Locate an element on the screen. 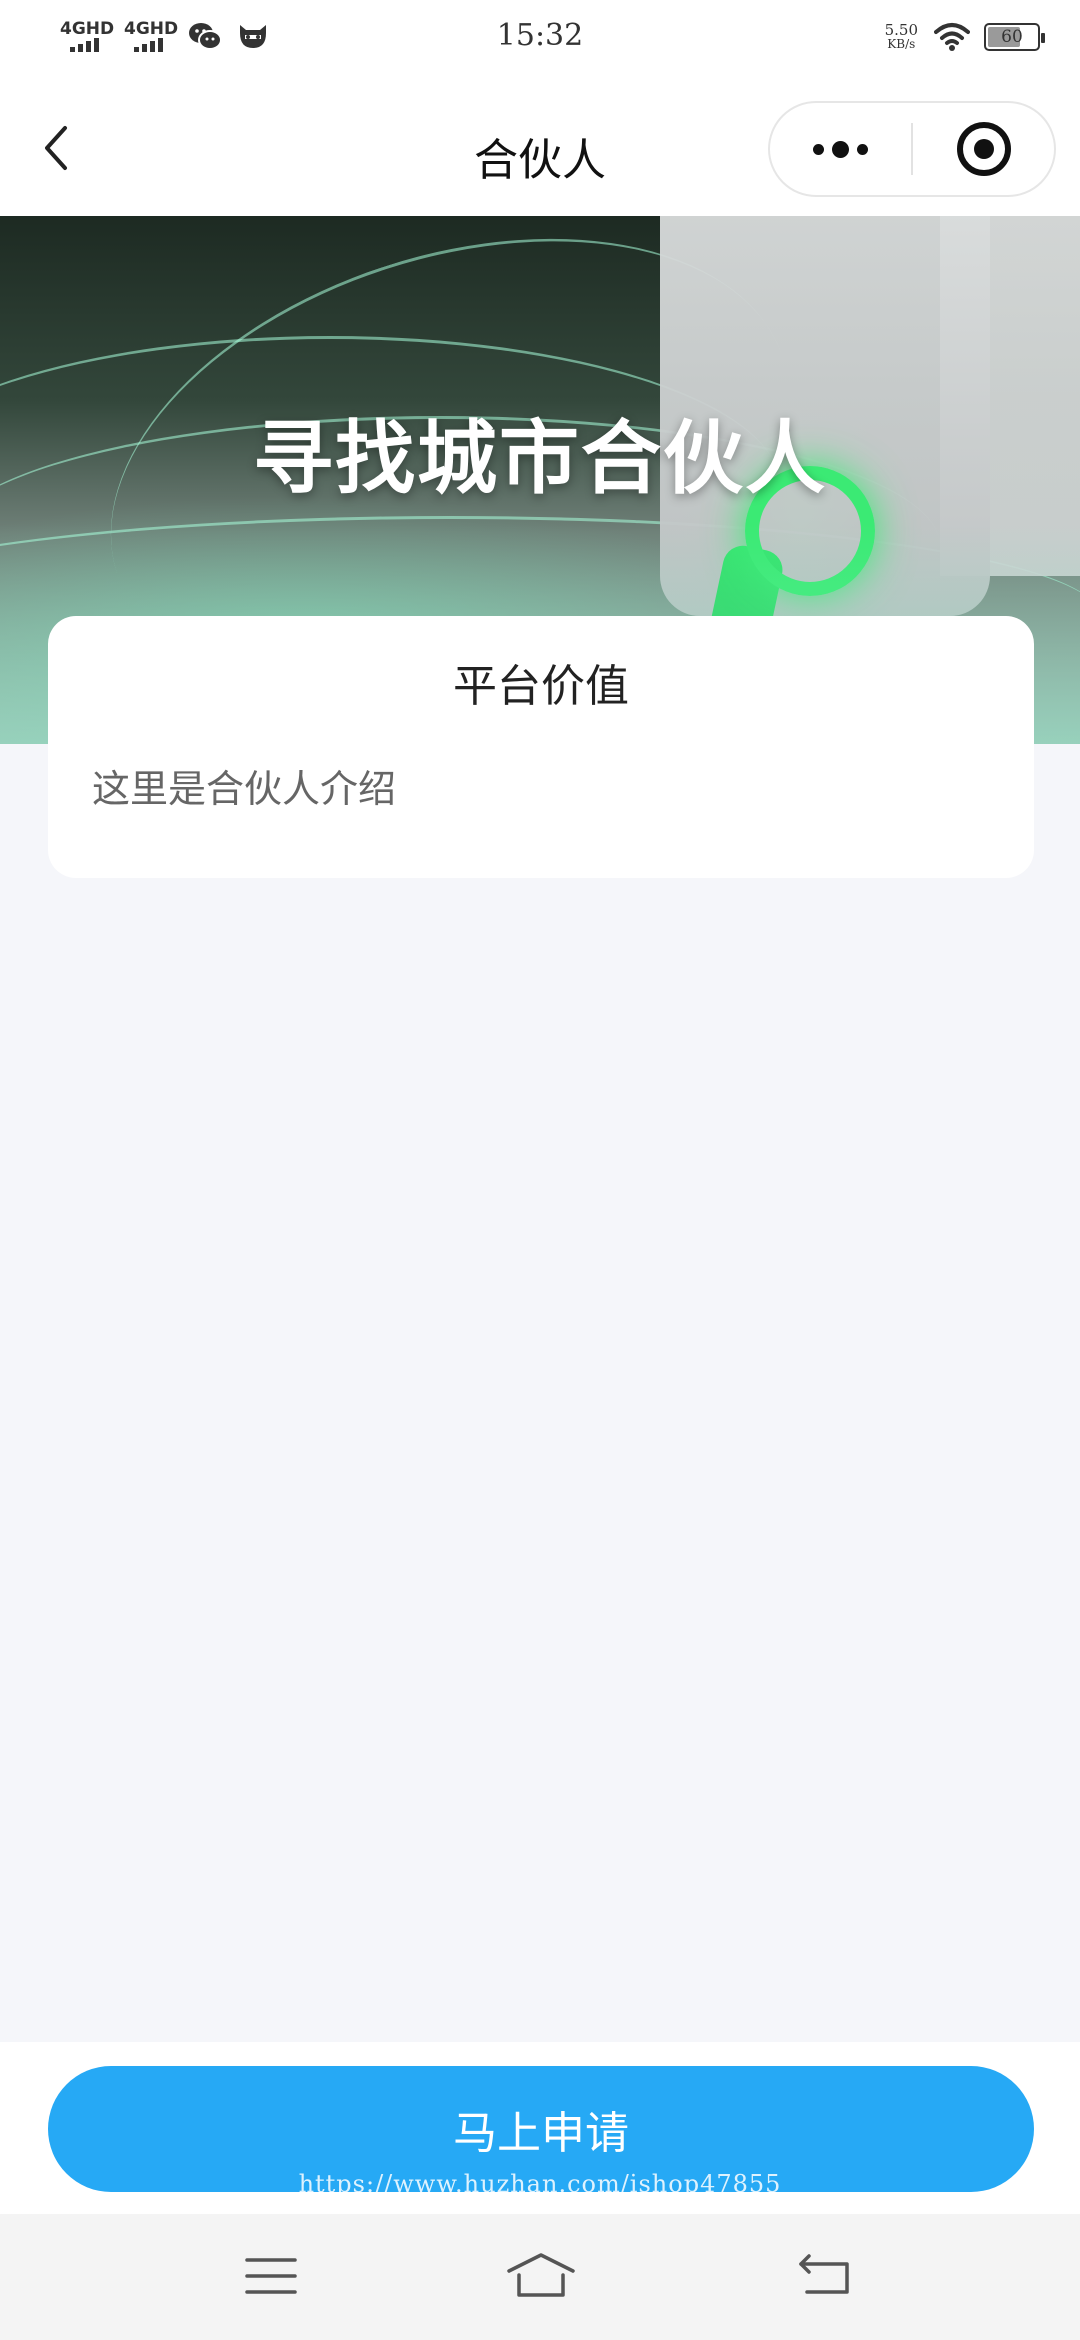  wifi-icon is located at coordinates (952, 37).